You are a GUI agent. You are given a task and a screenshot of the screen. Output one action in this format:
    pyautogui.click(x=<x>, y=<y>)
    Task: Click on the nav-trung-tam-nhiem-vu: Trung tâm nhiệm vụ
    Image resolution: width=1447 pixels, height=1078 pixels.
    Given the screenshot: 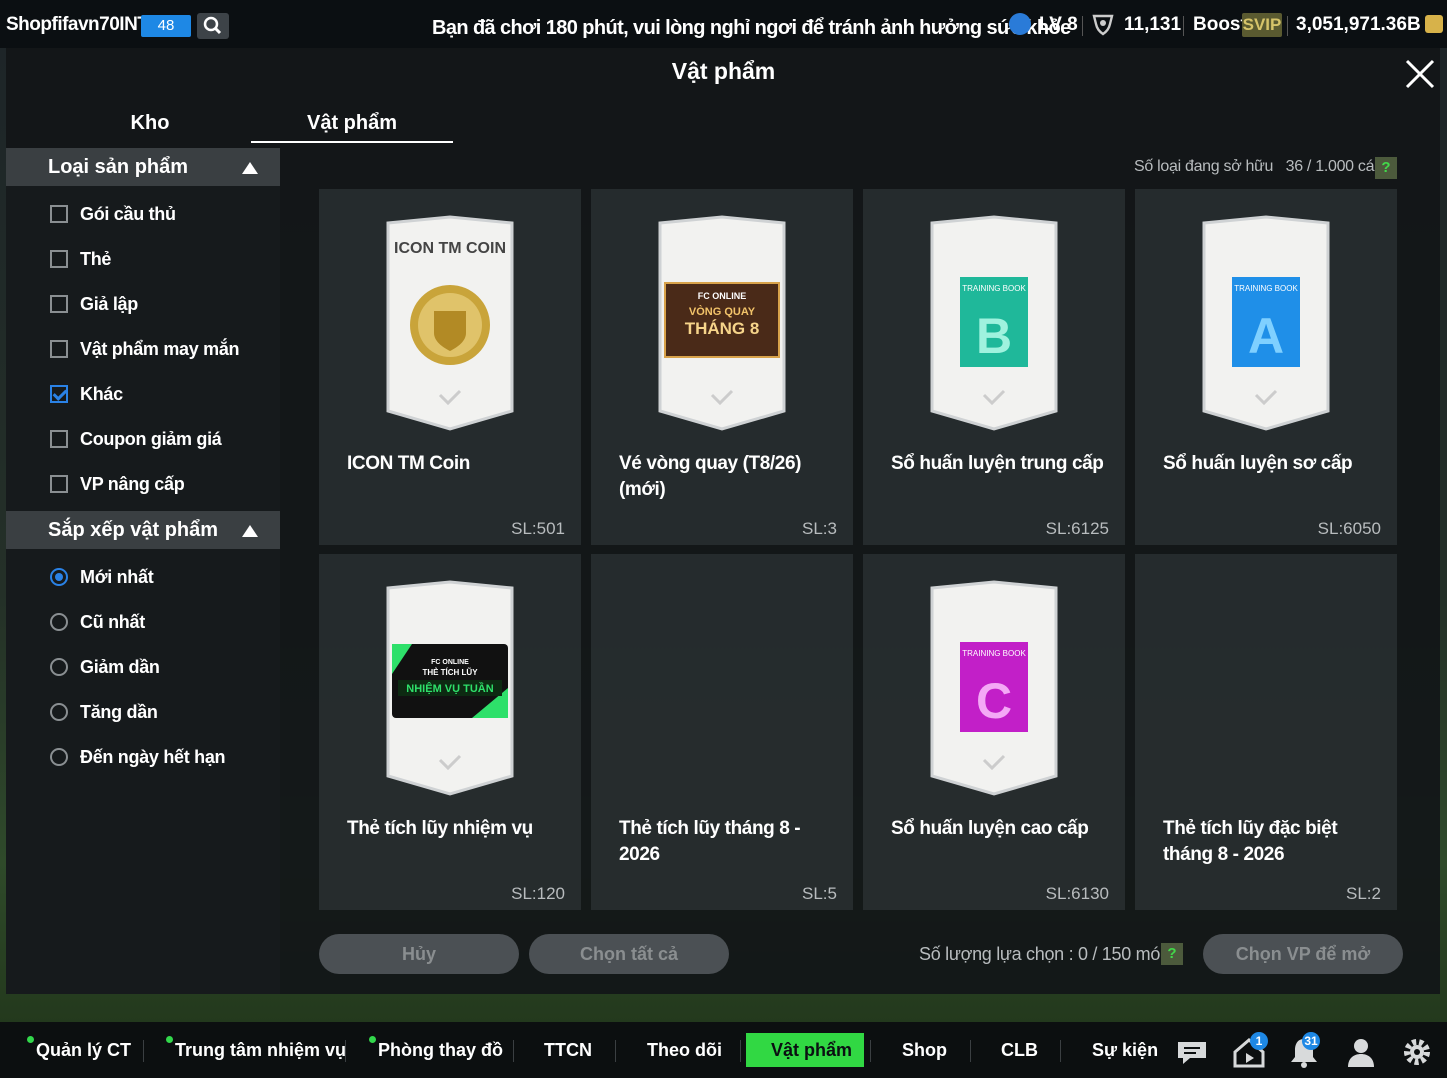 What is the action you would take?
    pyautogui.click(x=256, y=1048)
    